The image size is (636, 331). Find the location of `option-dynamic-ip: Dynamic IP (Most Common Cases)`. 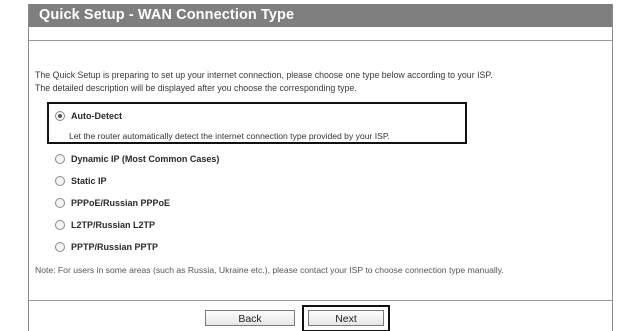

option-dynamic-ip: Dynamic IP (Most Common Cases) is located at coordinates (137, 159).